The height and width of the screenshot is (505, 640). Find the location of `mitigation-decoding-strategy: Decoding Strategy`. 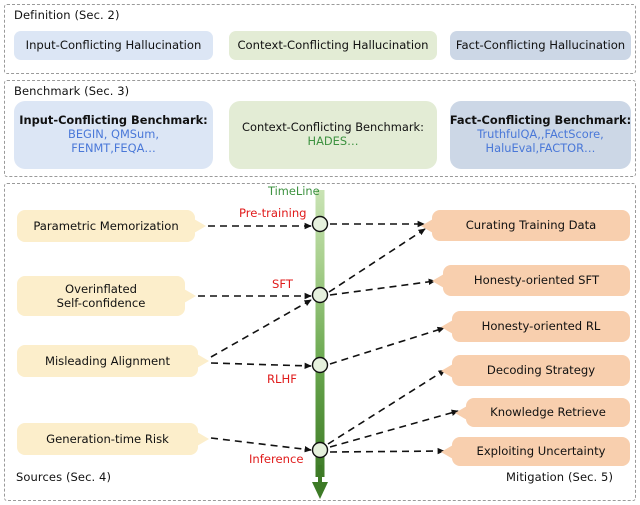

mitigation-decoding-strategy: Decoding Strategy is located at coordinates (535, 370).